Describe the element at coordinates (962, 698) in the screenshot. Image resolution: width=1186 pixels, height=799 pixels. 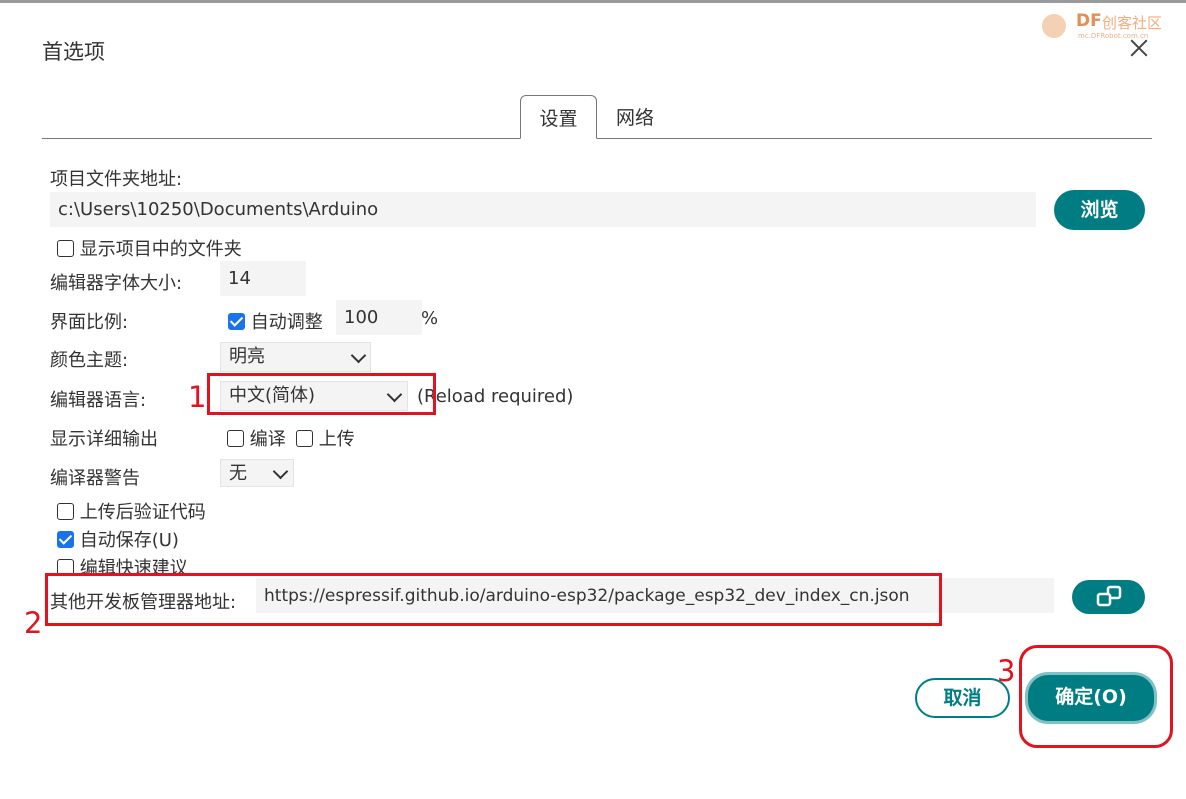
I see `cancel-button: 取消` at that location.